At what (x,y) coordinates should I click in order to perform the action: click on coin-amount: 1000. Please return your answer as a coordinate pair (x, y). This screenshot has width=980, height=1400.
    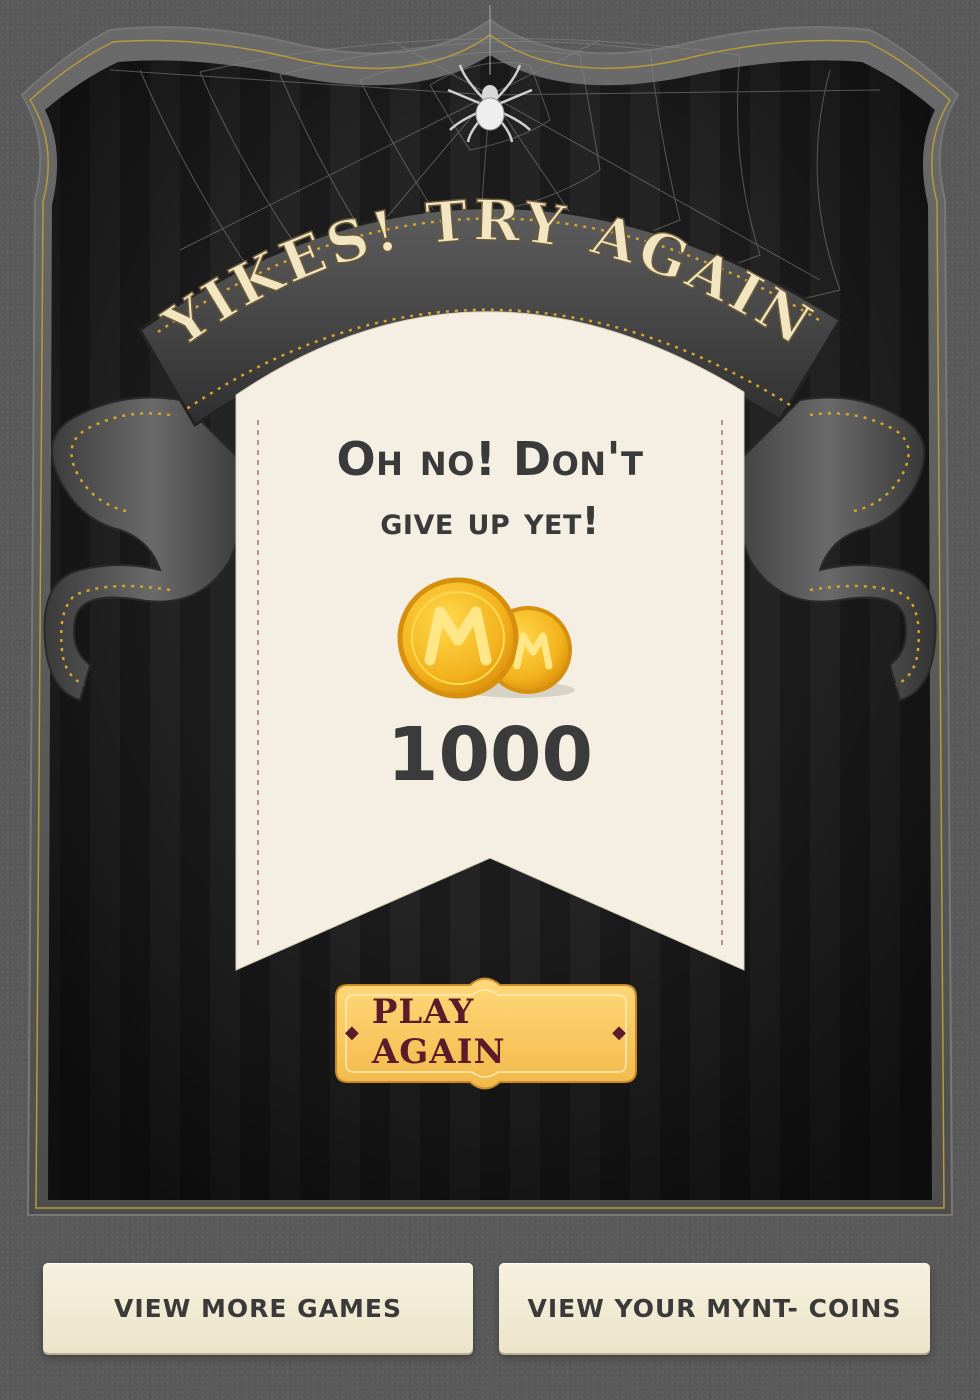
    Looking at the image, I should click on (490, 755).